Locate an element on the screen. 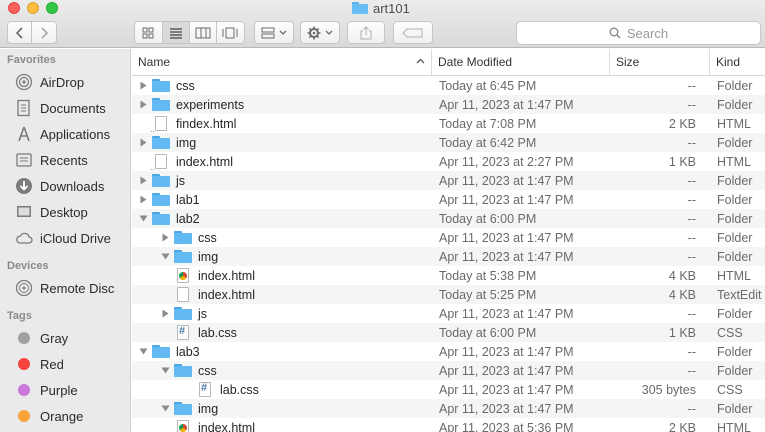 The width and height of the screenshot is (765, 432). name-cell: js is located at coordinates (282, 314).